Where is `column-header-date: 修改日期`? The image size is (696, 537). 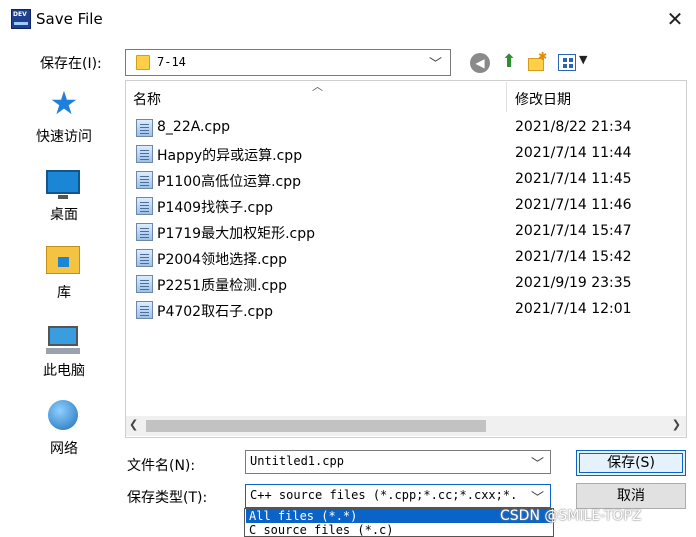
column-header-date: 修改日期 is located at coordinates (543, 99).